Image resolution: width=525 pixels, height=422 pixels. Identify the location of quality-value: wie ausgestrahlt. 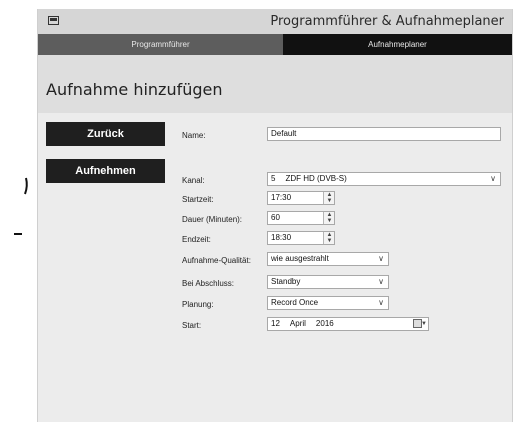
(300, 258).